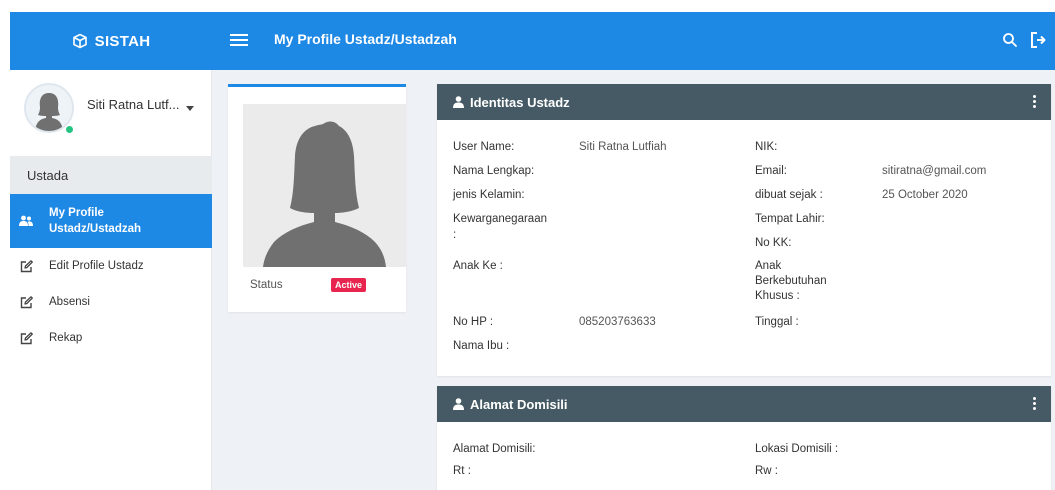 Image resolution: width=1055 pixels, height=490 pixels. Describe the element at coordinates (500, 219) in the screenshot. I see `kewarganegaraan-label: Kewarganegaraan` at that location.